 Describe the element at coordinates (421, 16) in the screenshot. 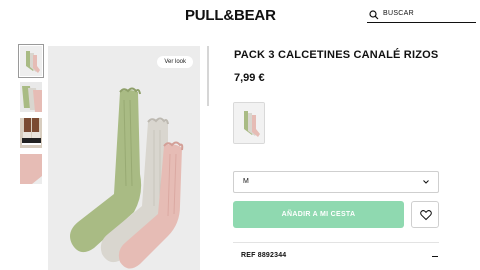

I see `search-bar: BUSCAR` at that location.